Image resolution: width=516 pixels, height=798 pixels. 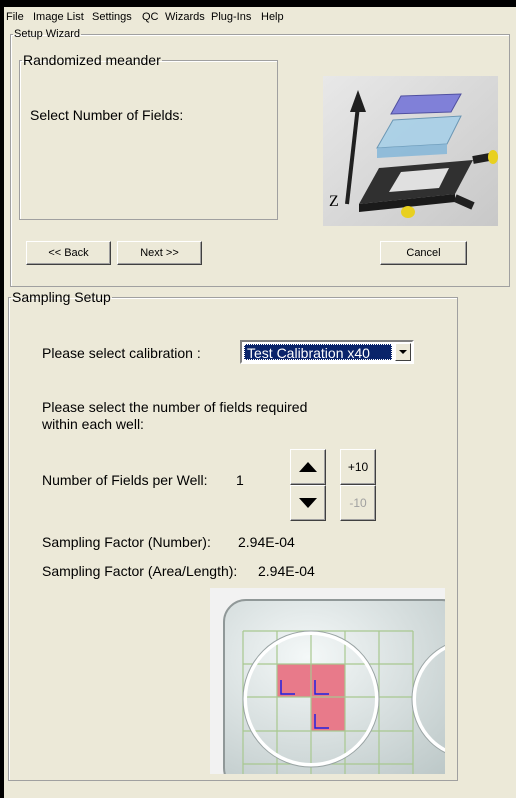 I want to click on arrow-down-icon, so click(x=308, y=503).